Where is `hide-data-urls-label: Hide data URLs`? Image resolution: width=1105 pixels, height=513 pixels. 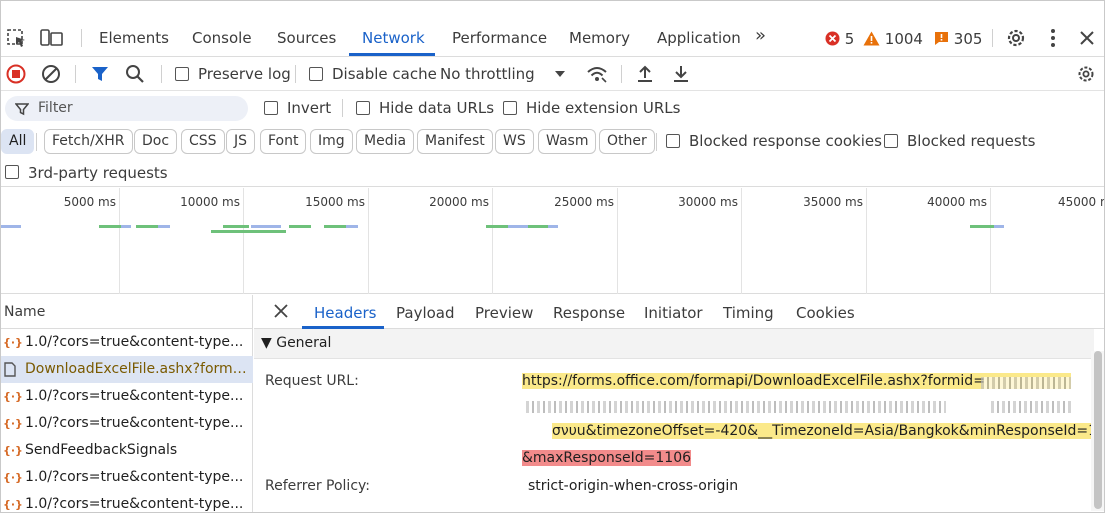 hide-data-urls-label: Hide data URLs is located at coordinates (437, 108).